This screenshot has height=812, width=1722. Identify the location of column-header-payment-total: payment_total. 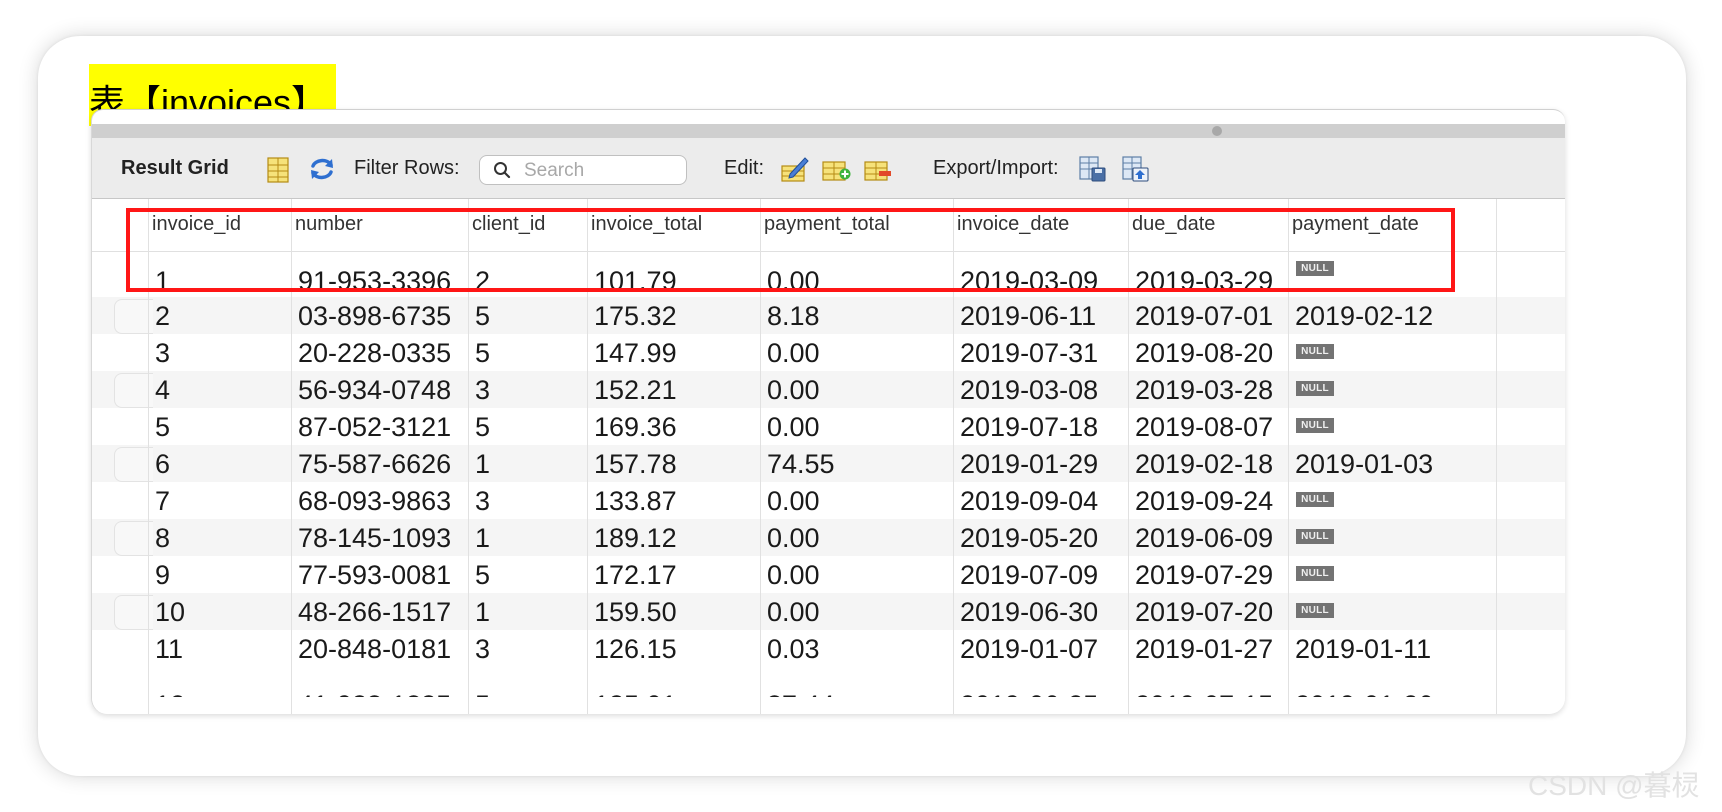
(827, 224).